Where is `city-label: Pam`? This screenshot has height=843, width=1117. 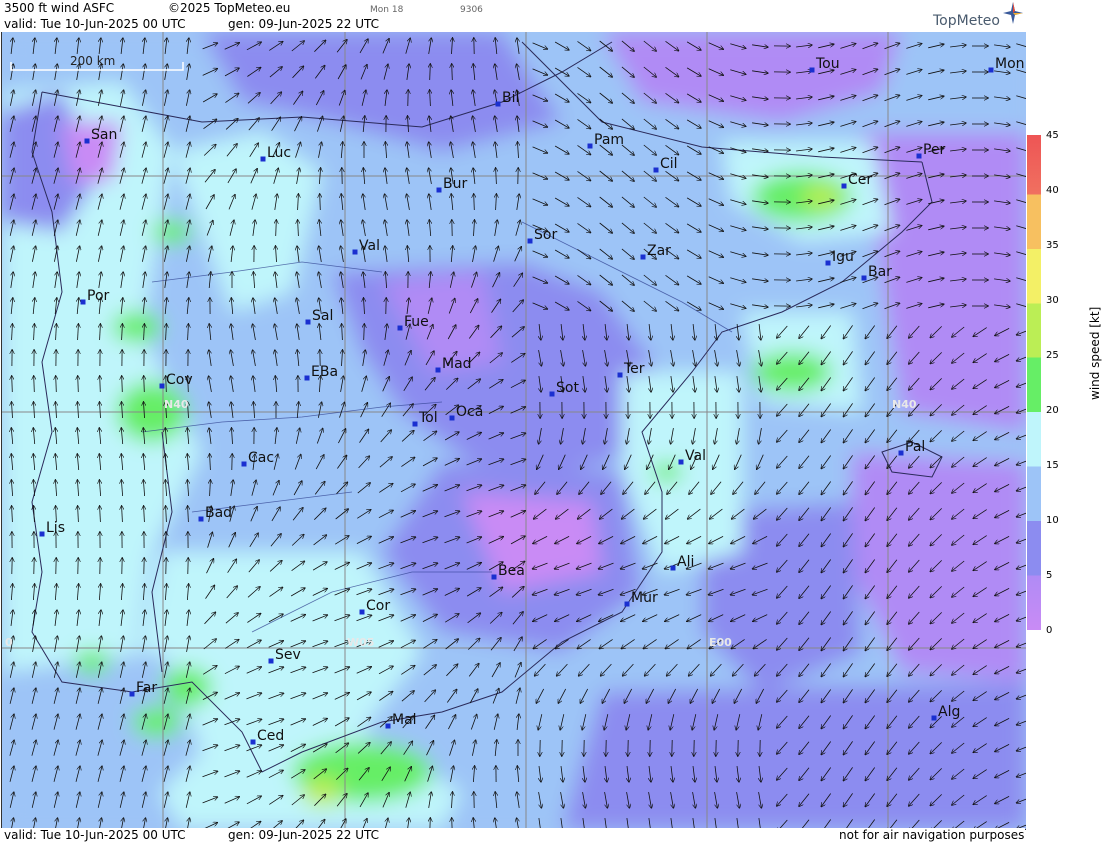
city-label: Pam is located at coordinates (609, 140).